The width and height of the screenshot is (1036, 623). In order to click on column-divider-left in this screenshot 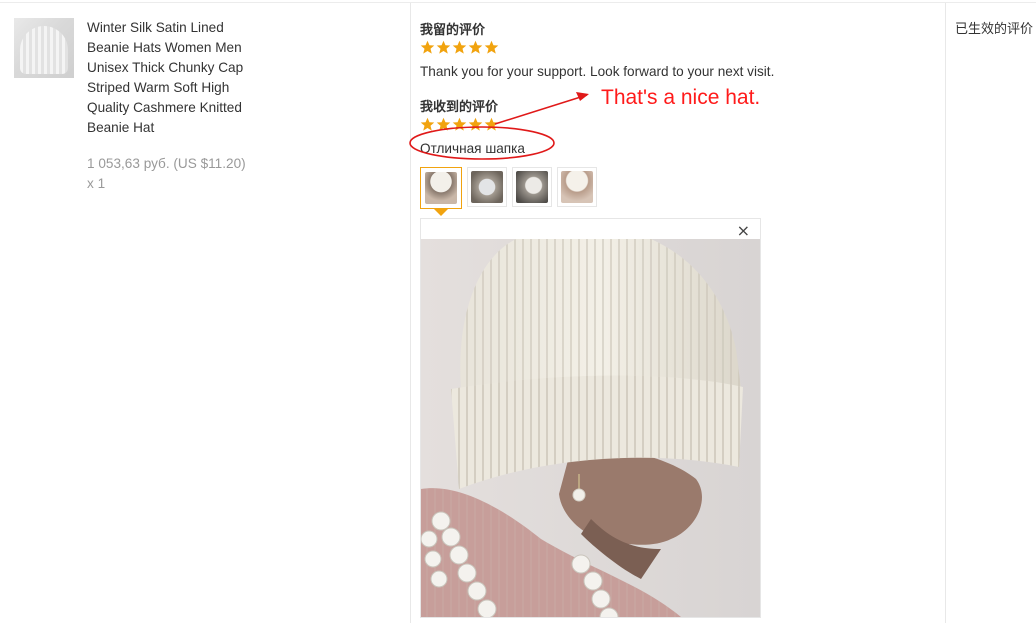, I will do `click(410, 313)`.